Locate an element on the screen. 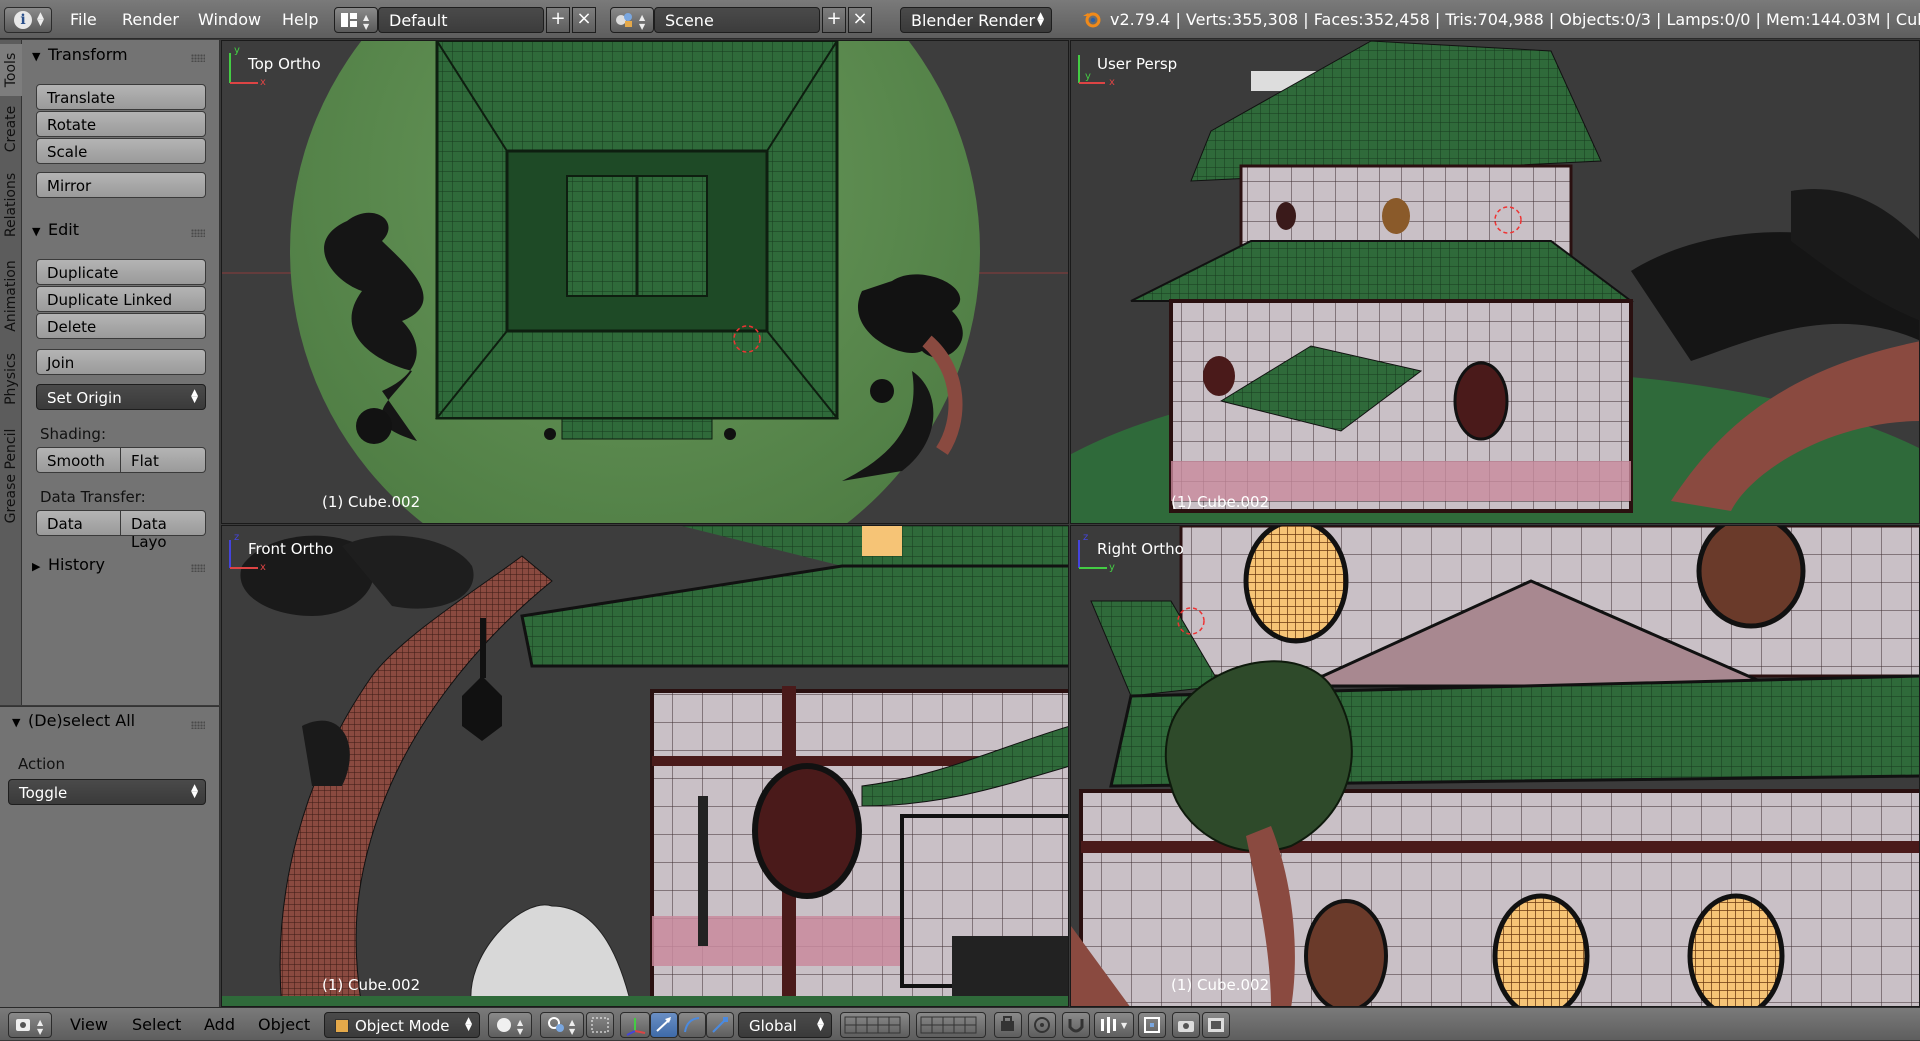  snap-target-button is located at coordinates (1152, 1025).